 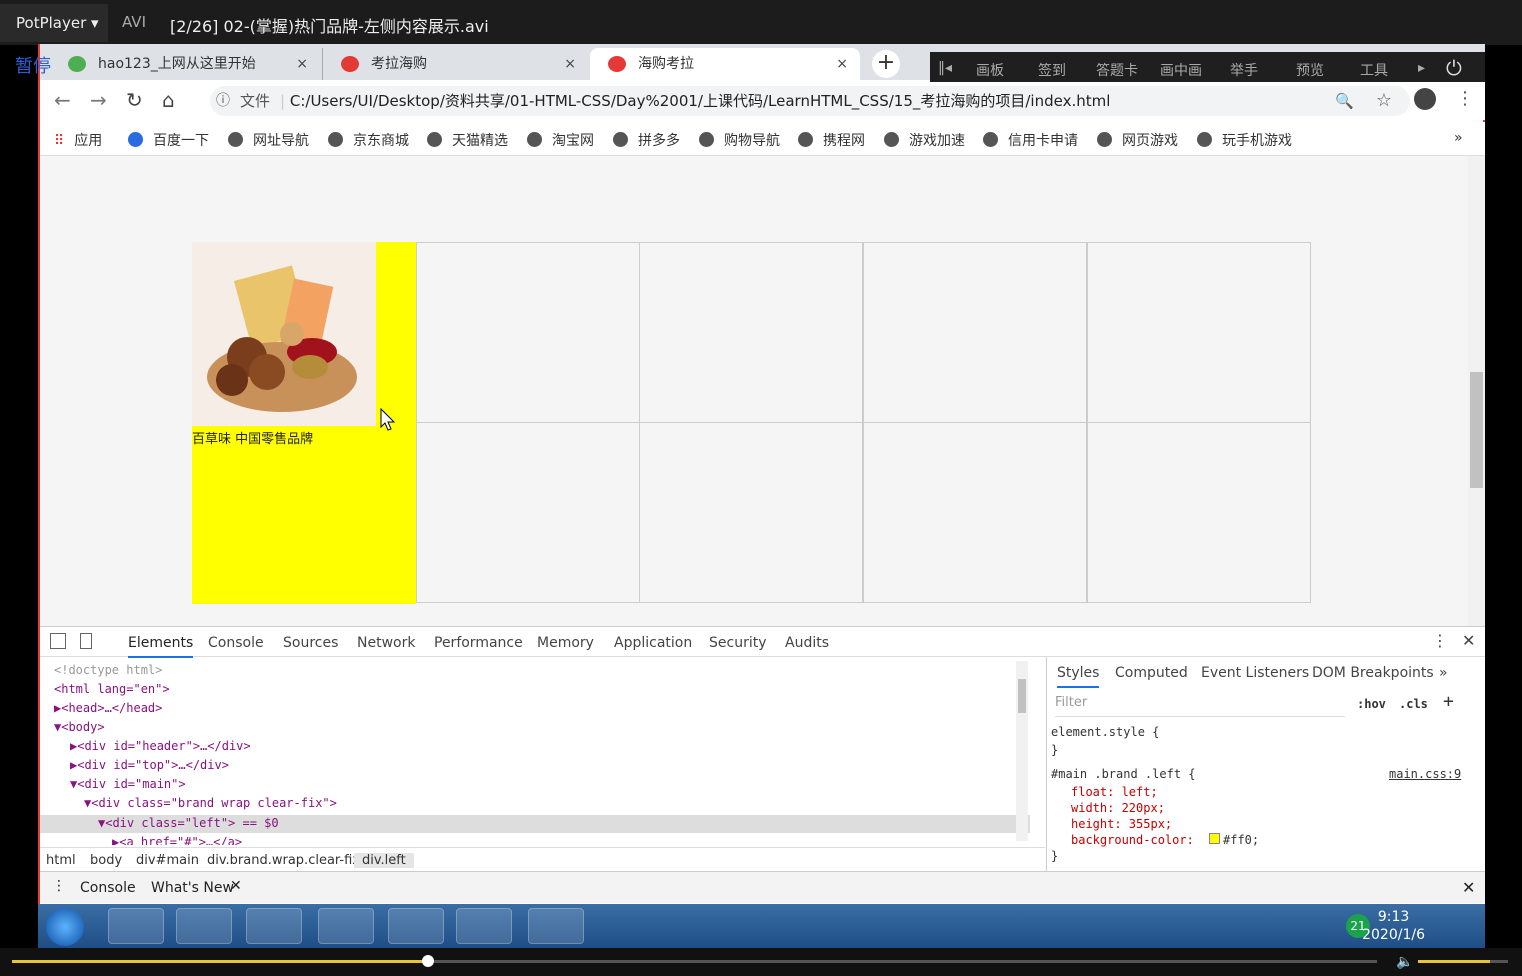 What do you see at coordinates (886, 64) in the screenshot?
I see `new-tab-button: +` at bounding box center [886, 64].